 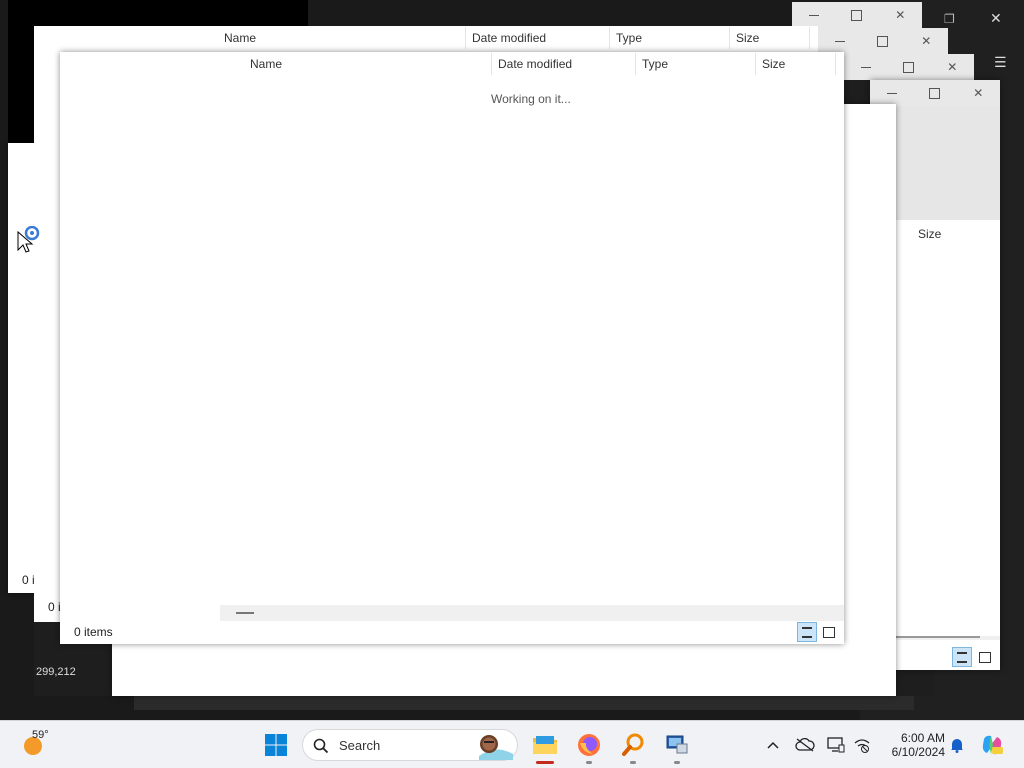 I want to click on bell-icon, so click(x=957, y=746).